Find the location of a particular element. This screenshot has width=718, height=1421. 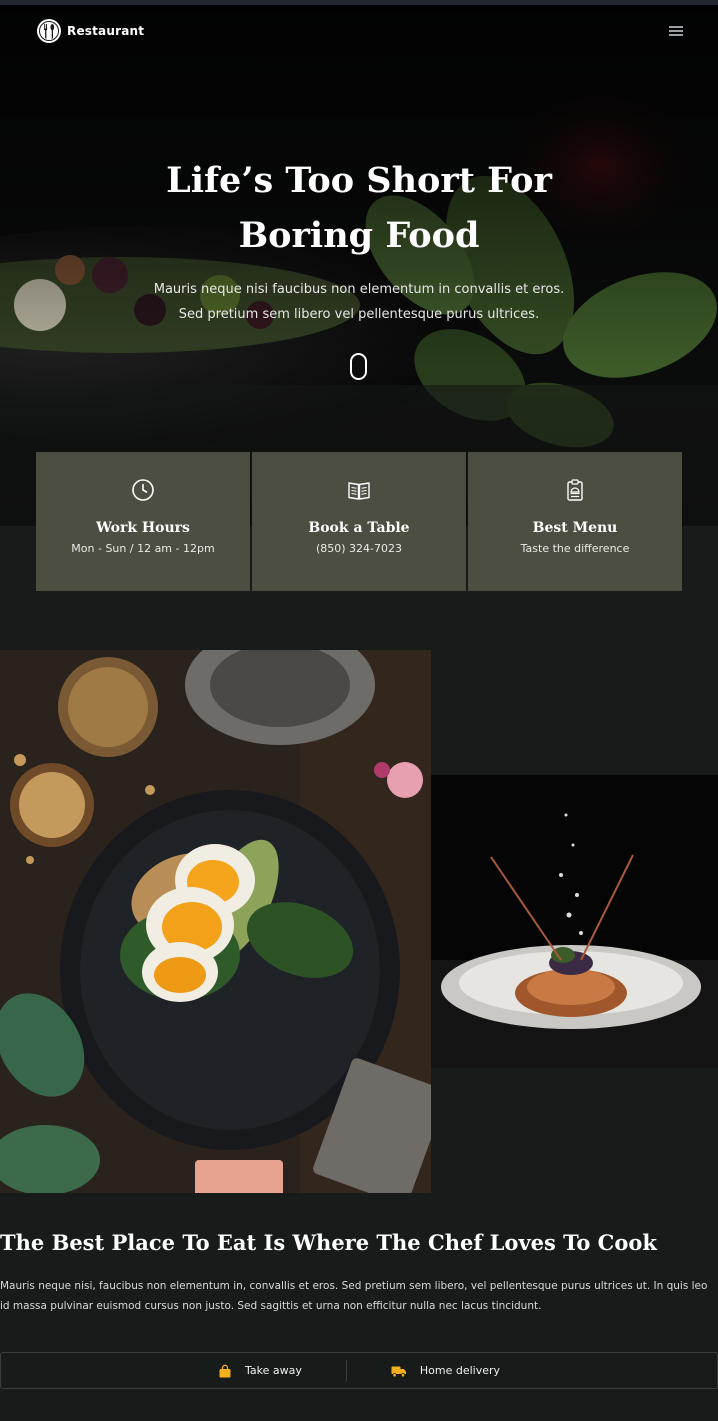

clock-icon is located at coordinates (143, 490).